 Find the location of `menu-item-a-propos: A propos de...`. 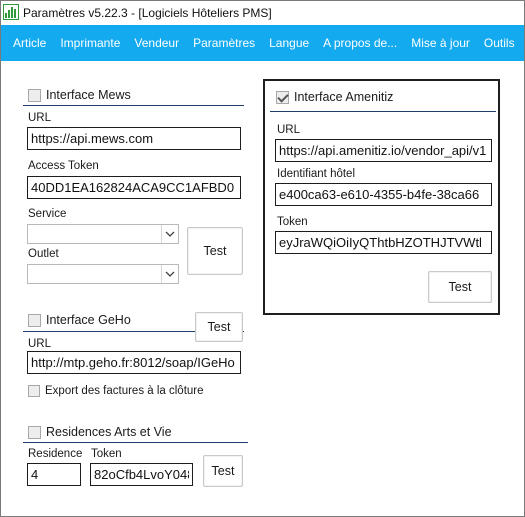

menu-item-a-propos: A propos de... is located at coordinates (360, 43).